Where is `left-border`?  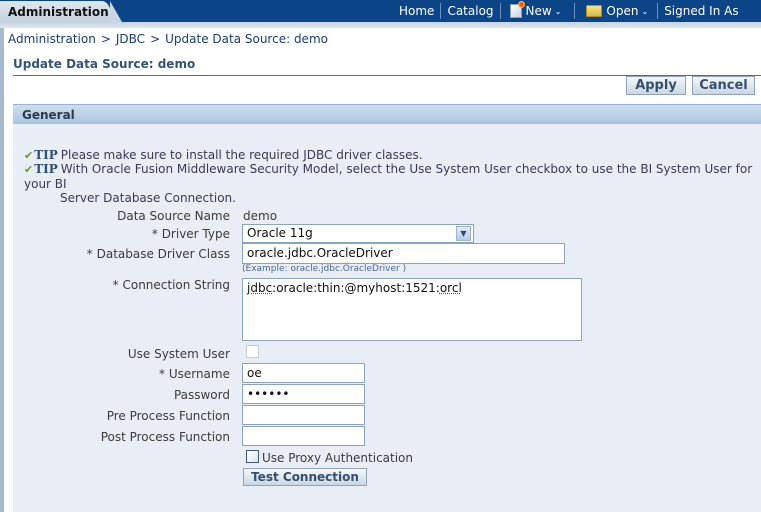 left-border is located at coordinates (2, 270).